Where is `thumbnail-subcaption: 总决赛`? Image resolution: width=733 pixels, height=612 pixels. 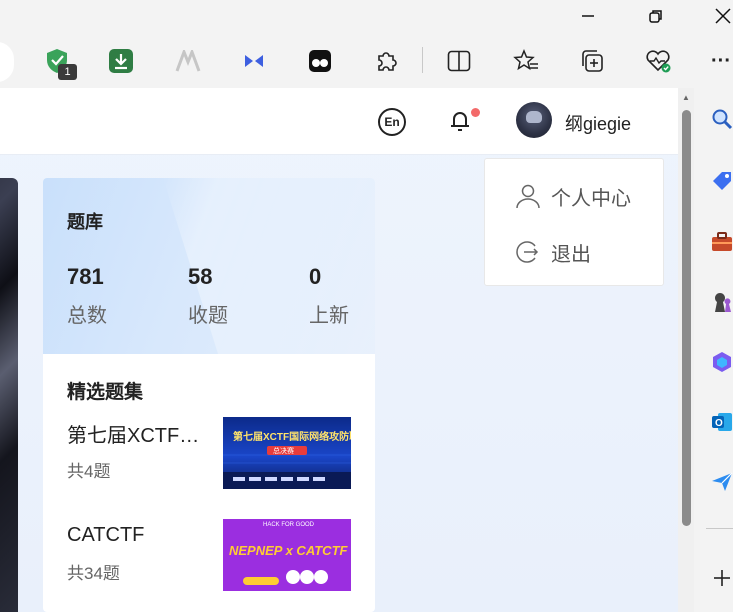 thumbnail-subcaption: 总决赛 is located at coordinates (283, 451).